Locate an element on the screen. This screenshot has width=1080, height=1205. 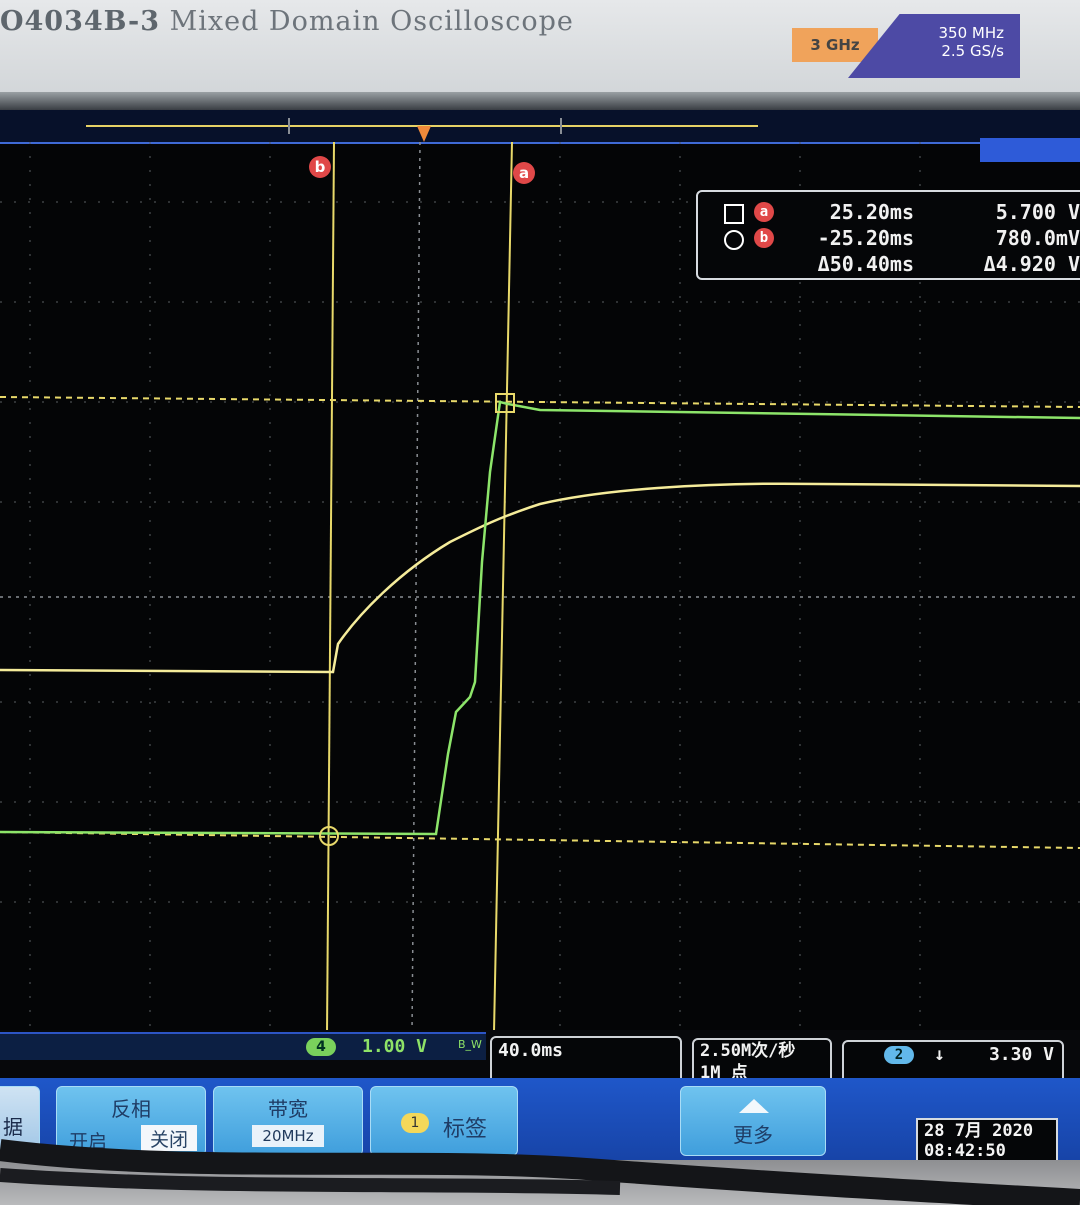
channel-number-badge: 4 is located at coordinates (321, 1047).